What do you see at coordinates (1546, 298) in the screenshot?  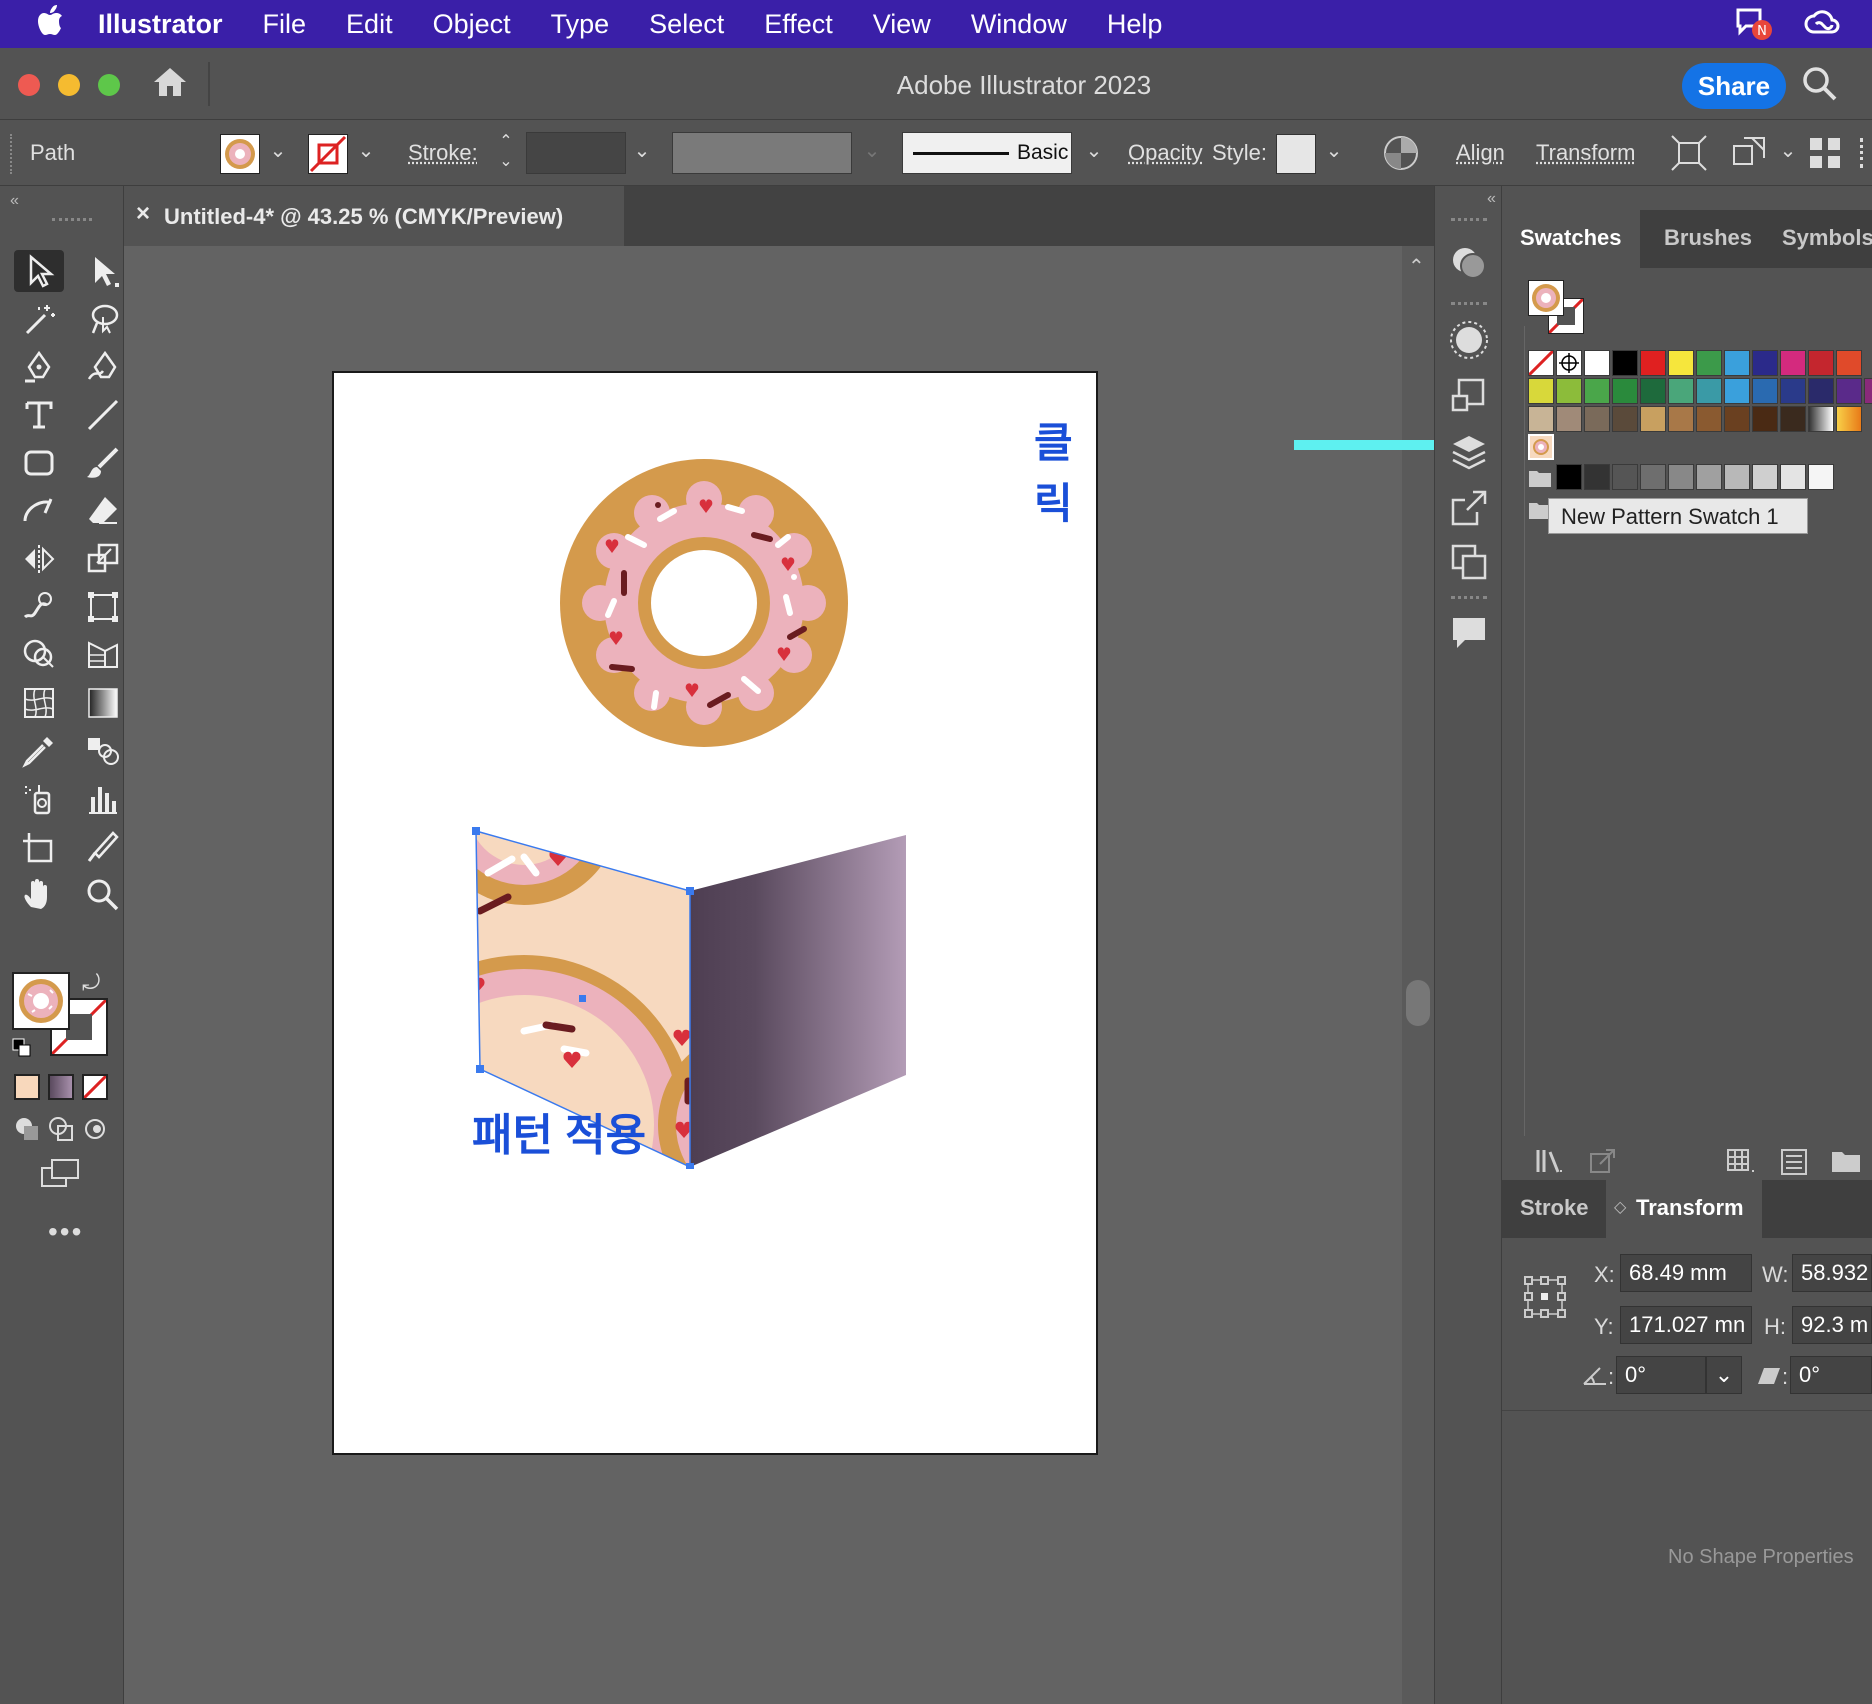 I see `panel-fill-preview` at bounding box center [1546, 298].